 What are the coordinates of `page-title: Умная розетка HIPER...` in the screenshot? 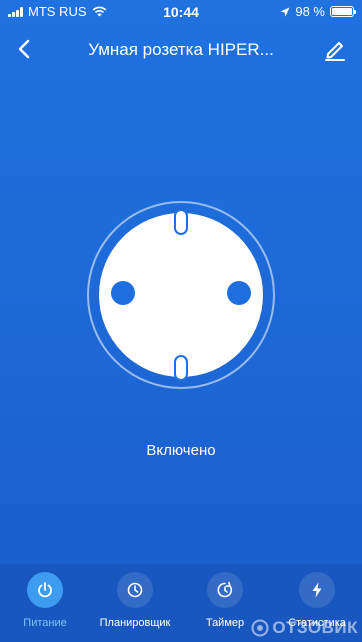 It's located at (181, 49).